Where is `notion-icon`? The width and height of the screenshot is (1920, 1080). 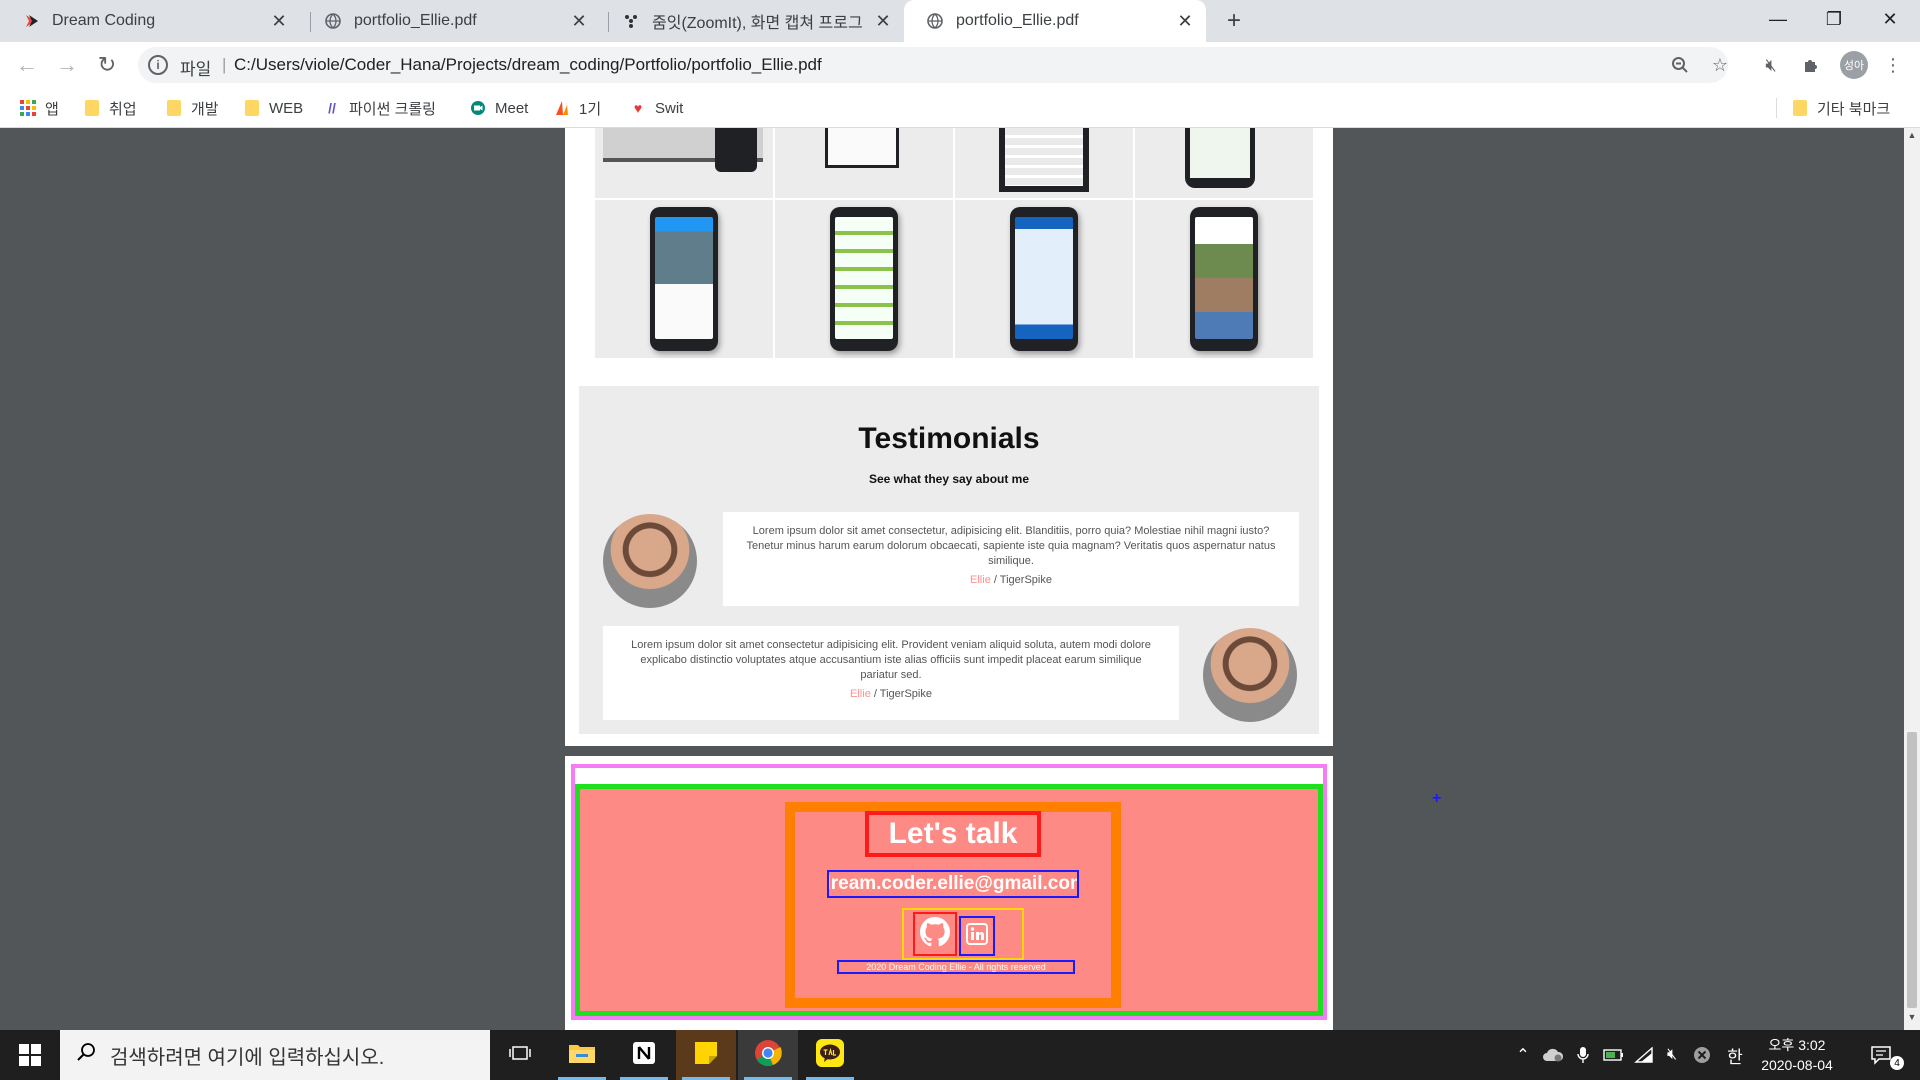
notion-icon is located at coordinates (644, 1055).